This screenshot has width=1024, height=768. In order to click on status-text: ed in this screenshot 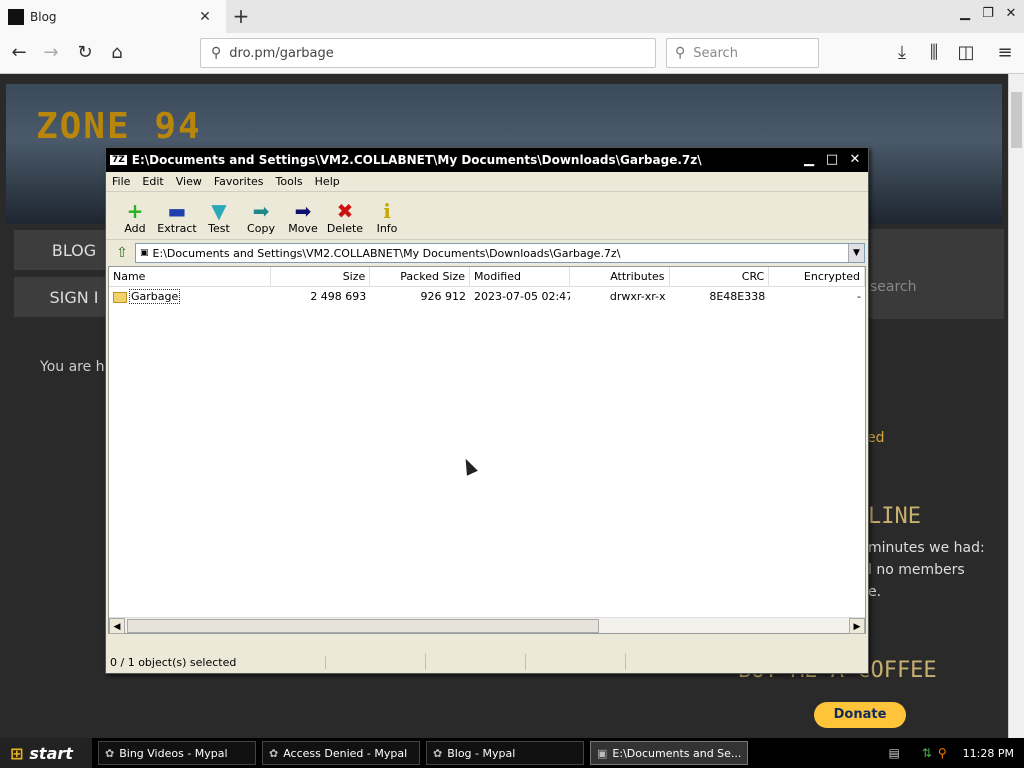, I will do `click(876, 438)`.